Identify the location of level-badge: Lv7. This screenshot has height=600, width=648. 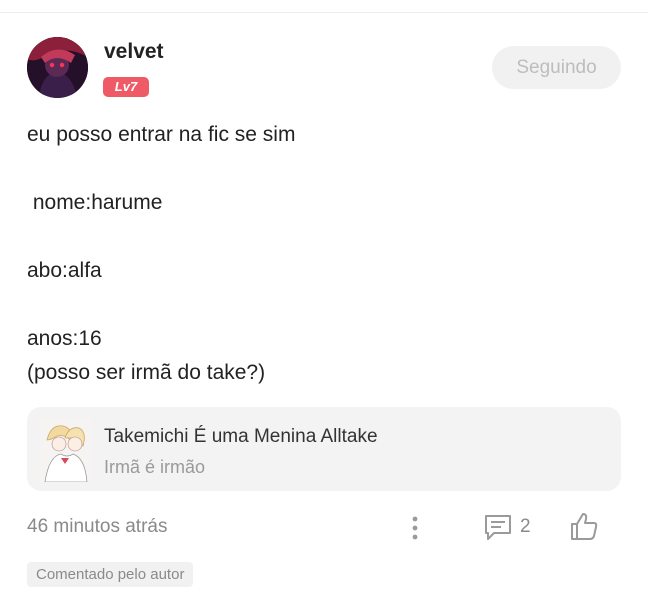
(126, 87).